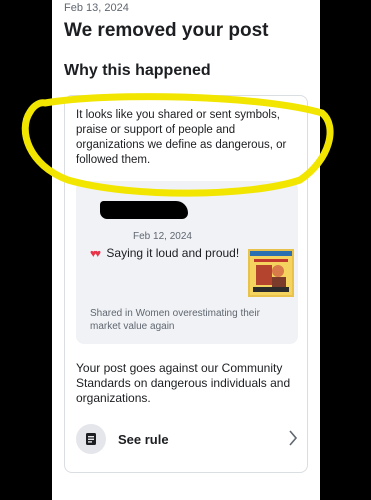 Image resolution: width=371 pixels, height=500 pixels. I want to click on post-date: Feb 12, 2024, so click(162, 236).